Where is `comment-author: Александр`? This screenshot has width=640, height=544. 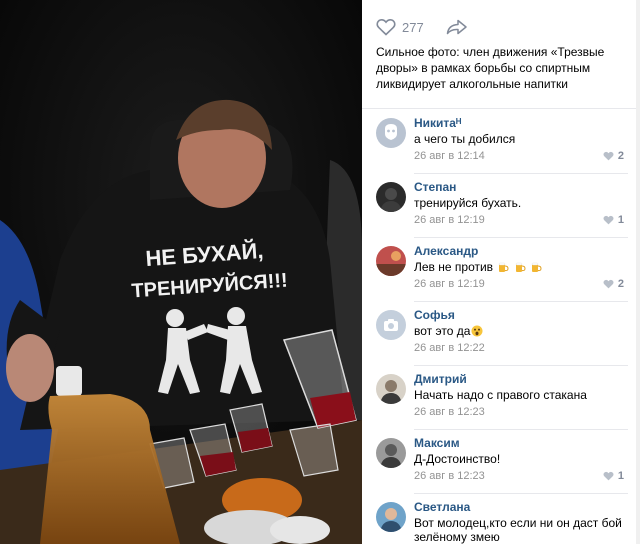
comment-author: Александр is located at coordinates (446, 251).